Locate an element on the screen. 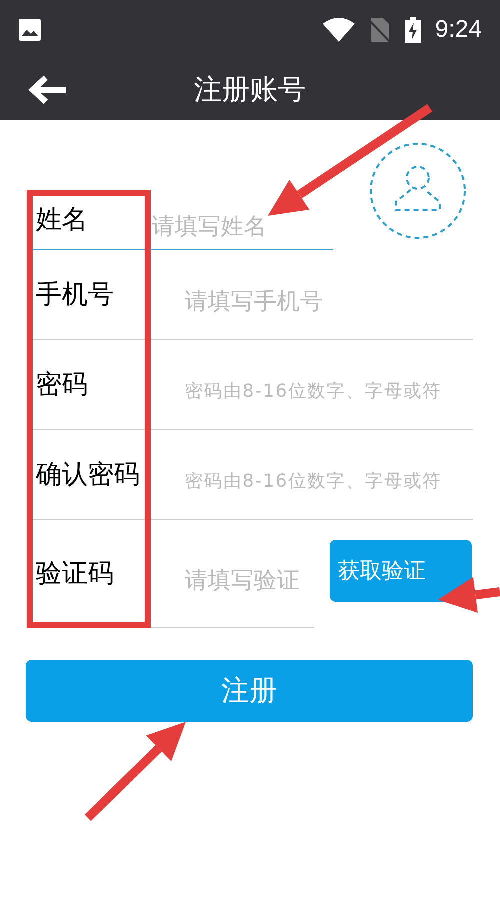 This screenshot has width=500, height=900. get-code-button: 获取验证 is located at coordinates (401, 571).